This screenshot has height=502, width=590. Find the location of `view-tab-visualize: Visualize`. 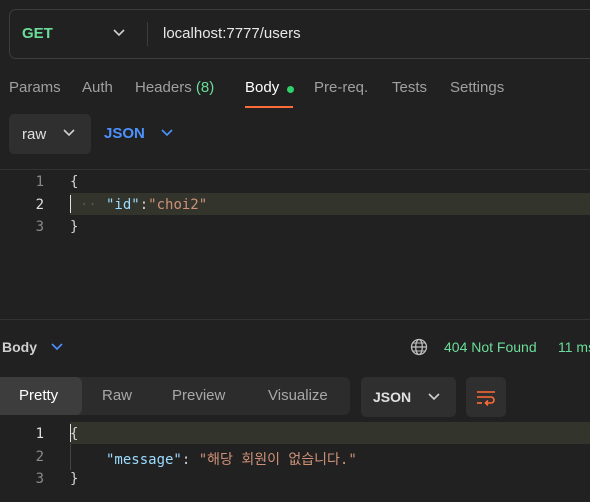

view-tab-visualize: Visualize is located at coordinates (298, 395).